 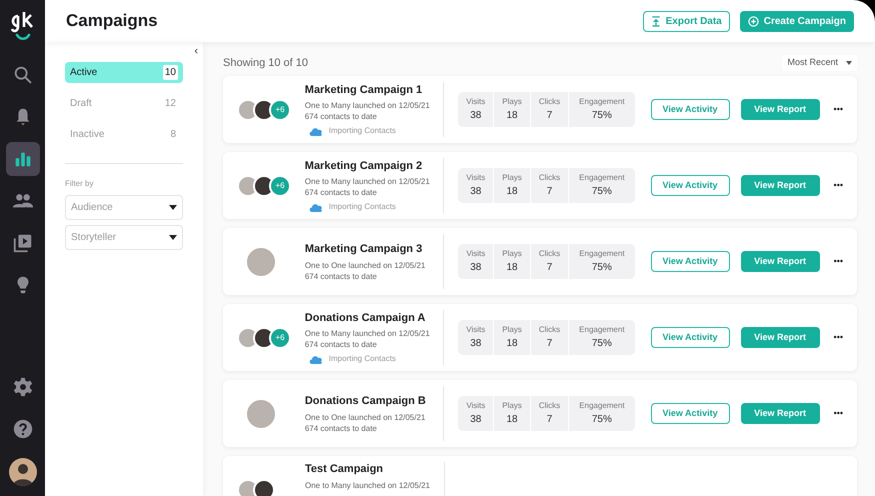 What do you see at coordinates (124, 134) in the screenshot?
I see `status-filter: Inactive 8` at bounding box center [124, 134].